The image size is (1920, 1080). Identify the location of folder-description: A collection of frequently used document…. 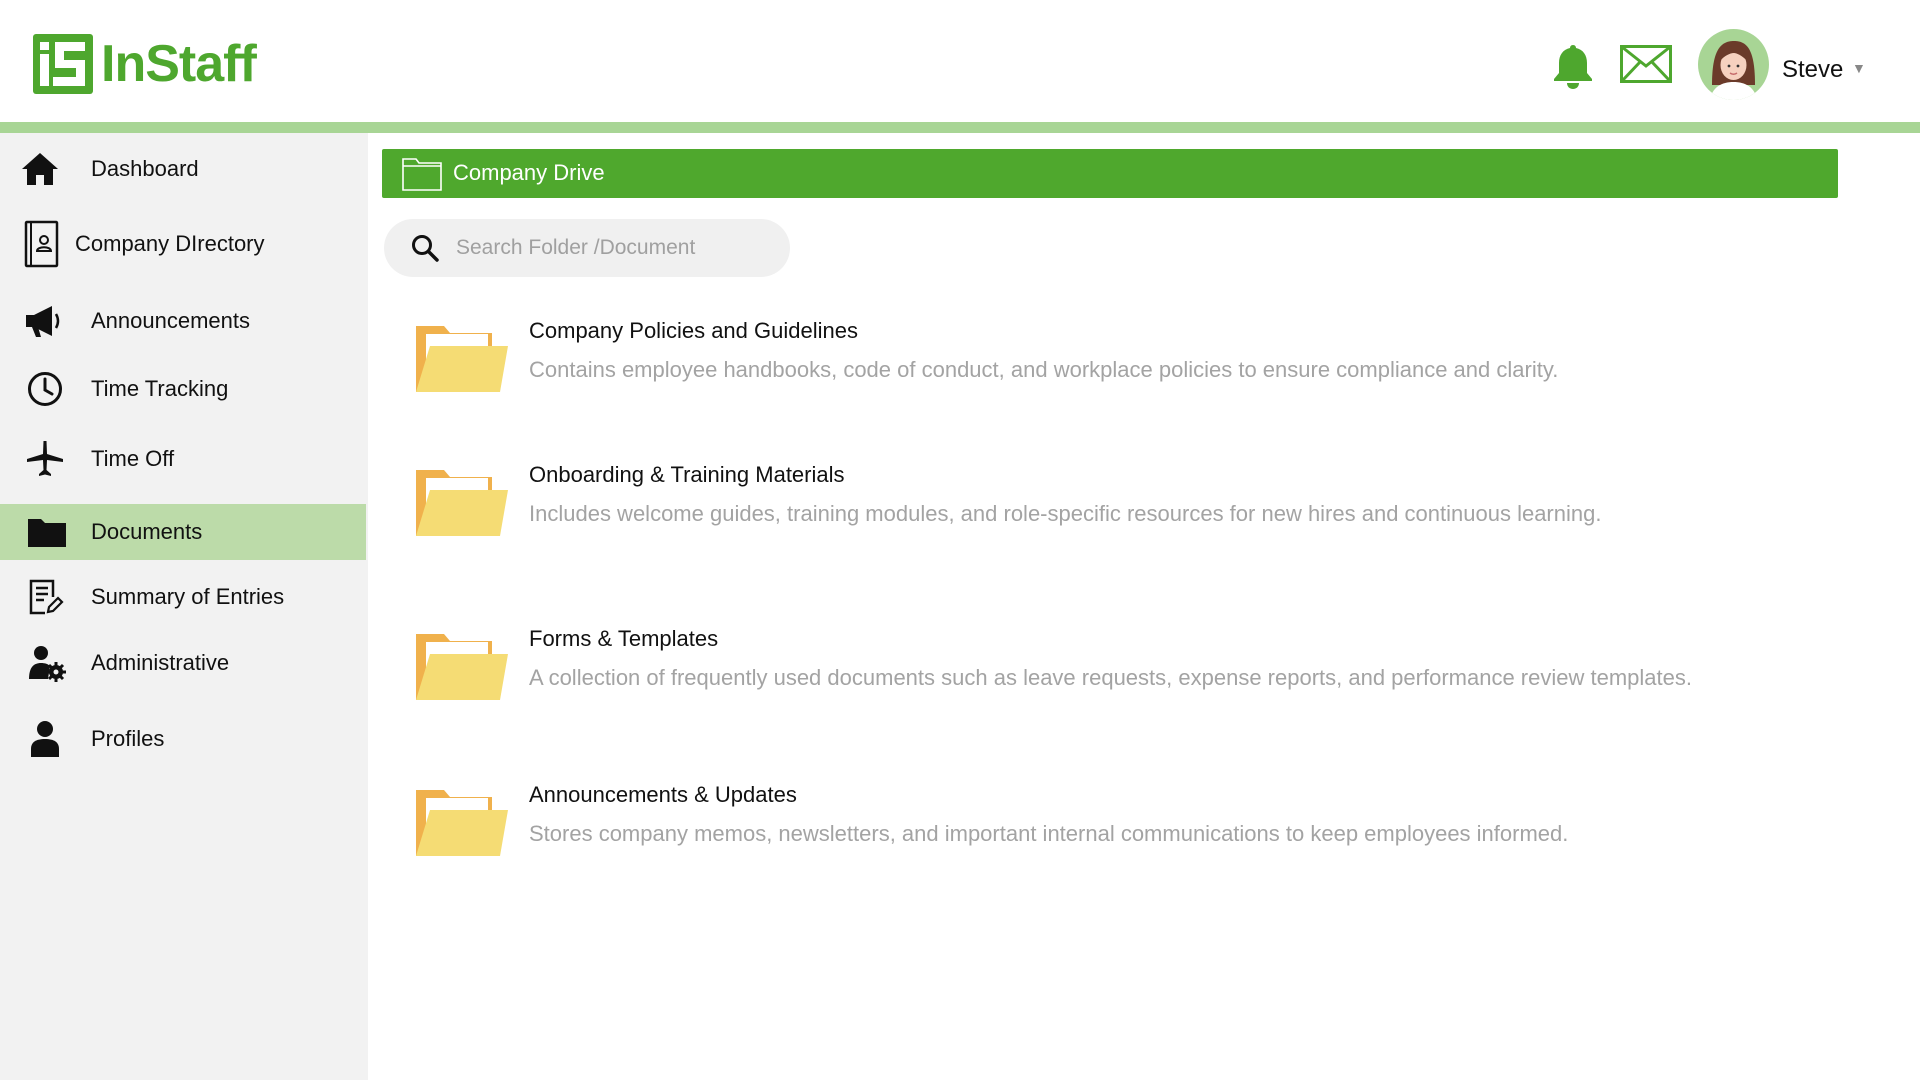
(1110, 677).